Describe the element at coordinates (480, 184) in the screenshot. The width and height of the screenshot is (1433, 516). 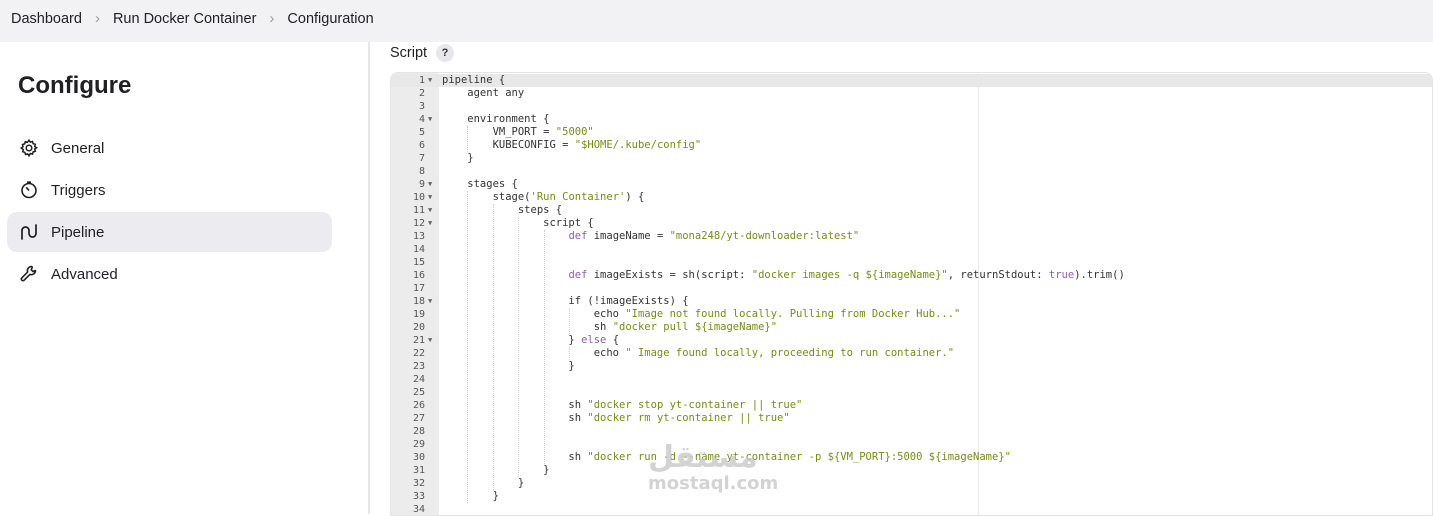
I see `code-text: stages {` at that location.